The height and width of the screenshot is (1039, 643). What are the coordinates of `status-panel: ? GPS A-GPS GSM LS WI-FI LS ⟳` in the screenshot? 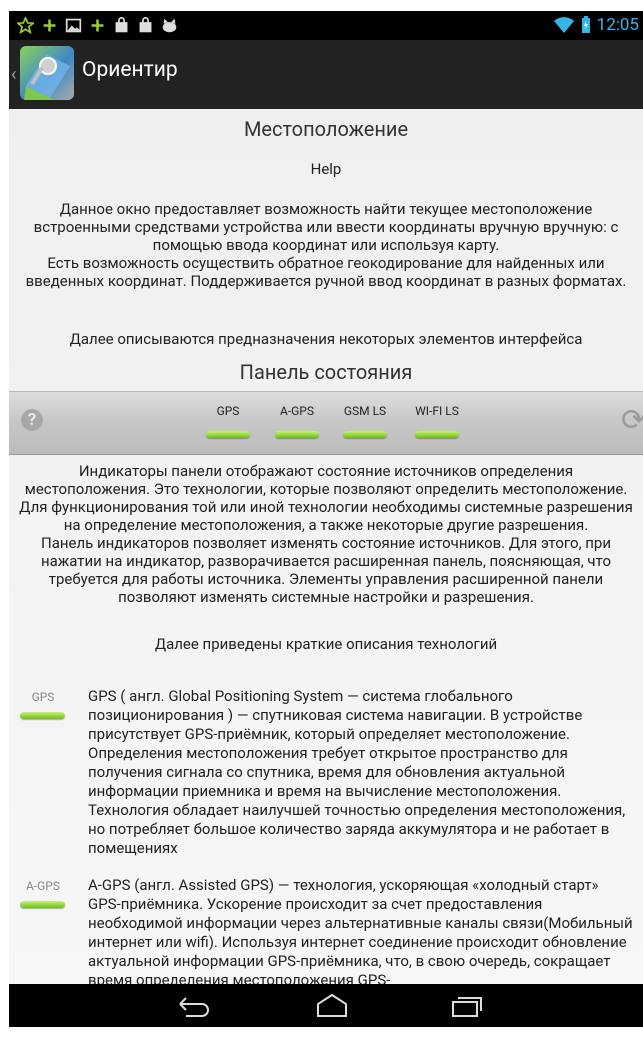 It's located at (326, 423).